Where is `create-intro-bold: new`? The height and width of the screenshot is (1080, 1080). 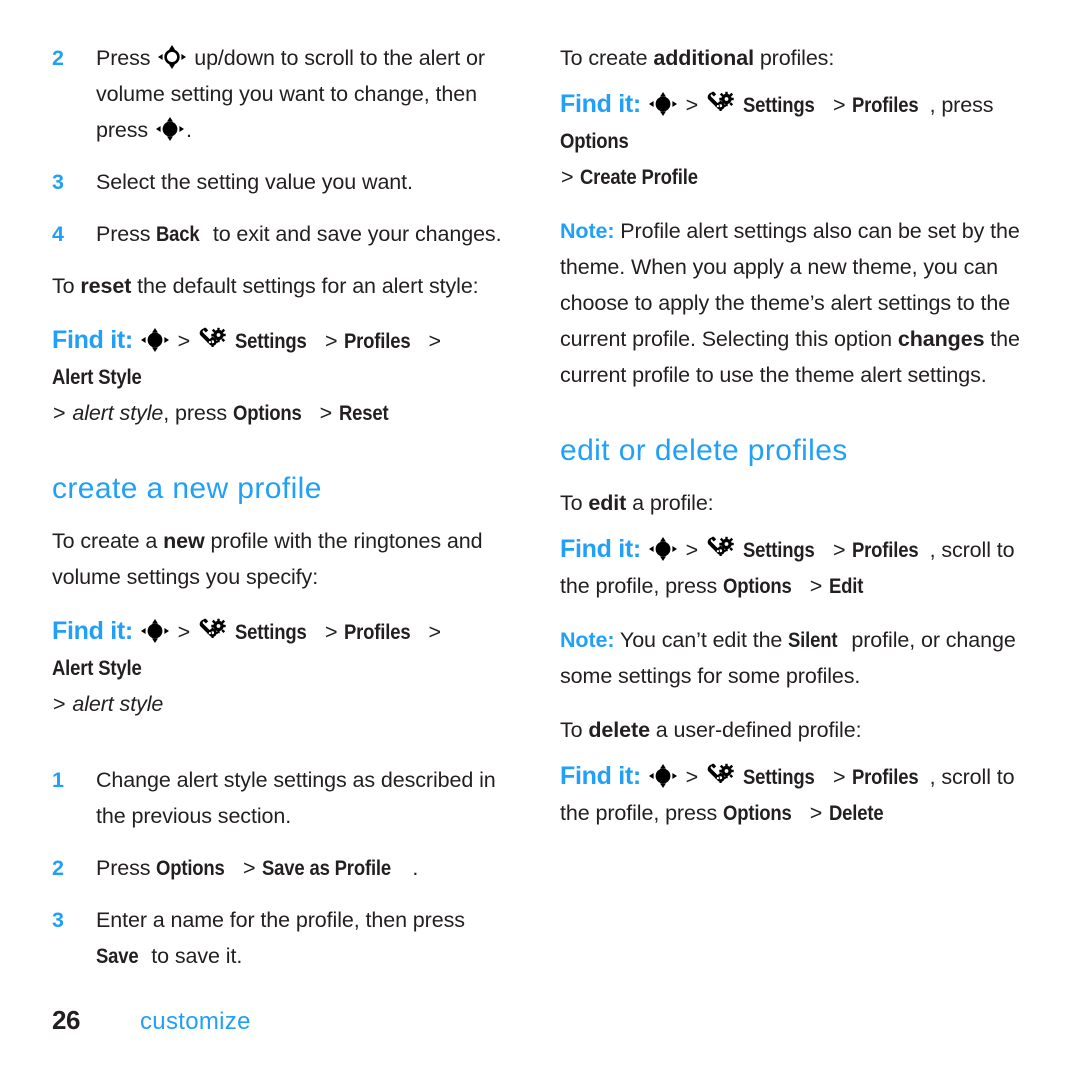
create-intro-bold: new is located at coordinates (184, 541).